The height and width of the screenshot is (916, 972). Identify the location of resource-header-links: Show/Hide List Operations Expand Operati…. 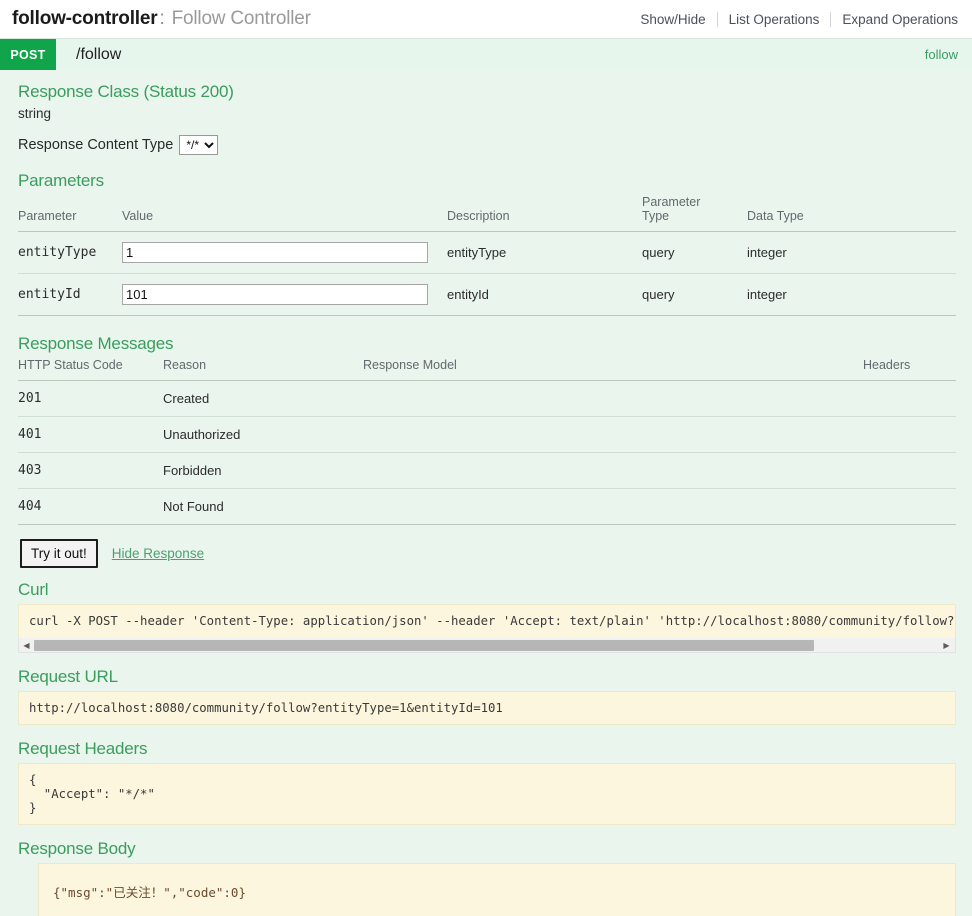
(793, 19).